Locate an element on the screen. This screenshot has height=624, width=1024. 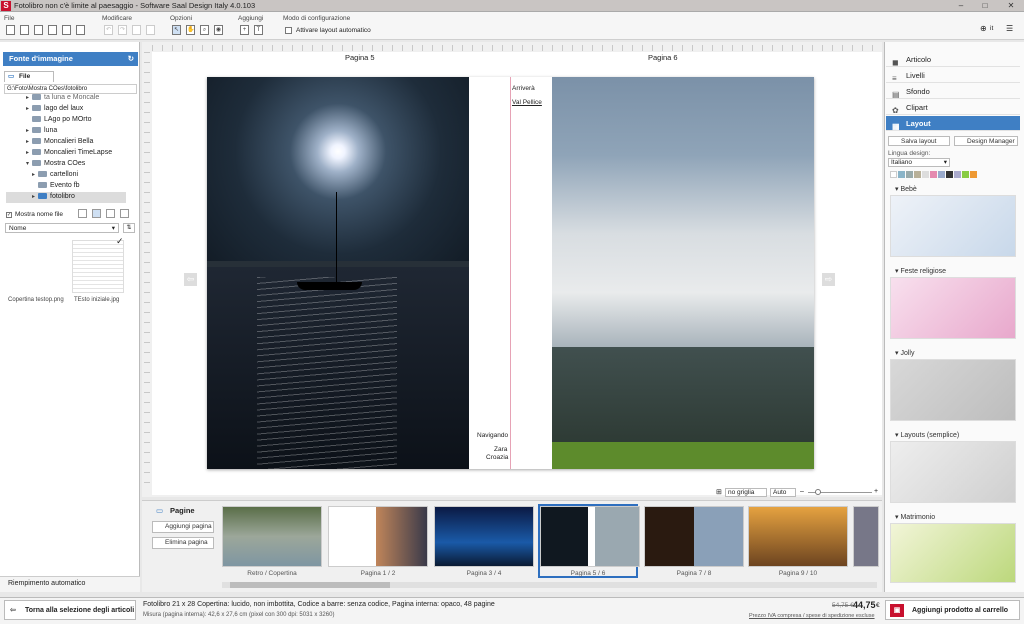
refresh-icon: ↻ is located at coordinates (131, 59).